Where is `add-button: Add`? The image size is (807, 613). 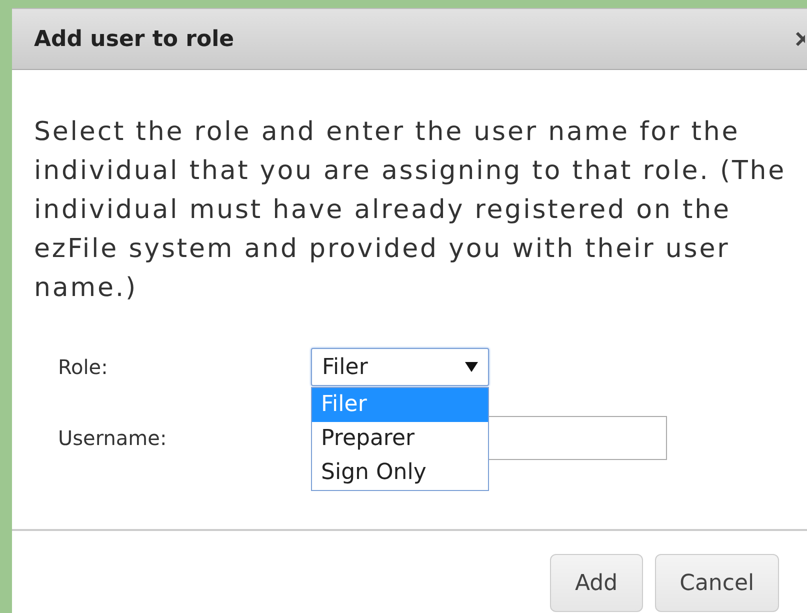
add-button: Add is located at coordinates (596, 583).